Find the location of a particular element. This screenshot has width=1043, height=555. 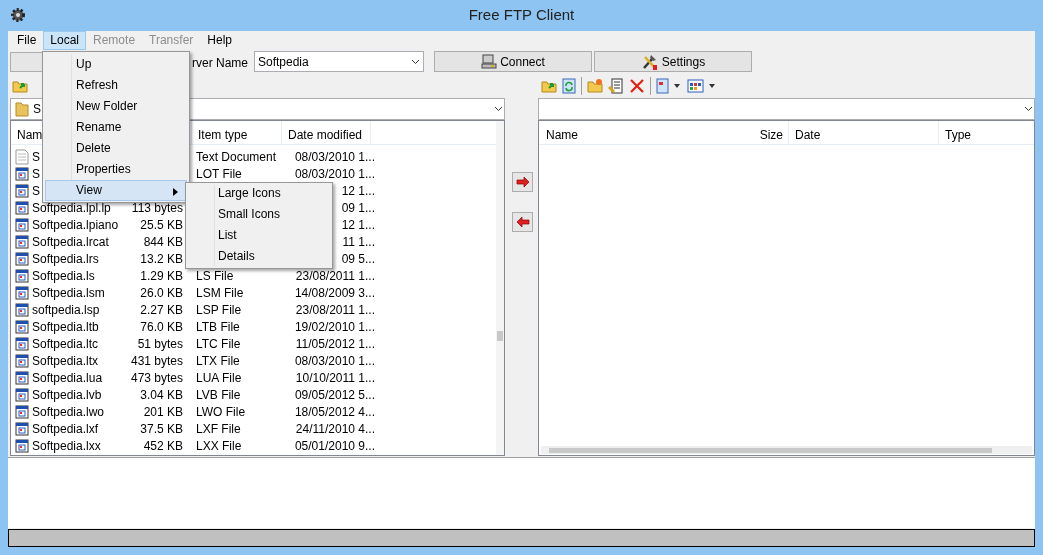

file-type: Text Document is located at coordinates (236, 157).